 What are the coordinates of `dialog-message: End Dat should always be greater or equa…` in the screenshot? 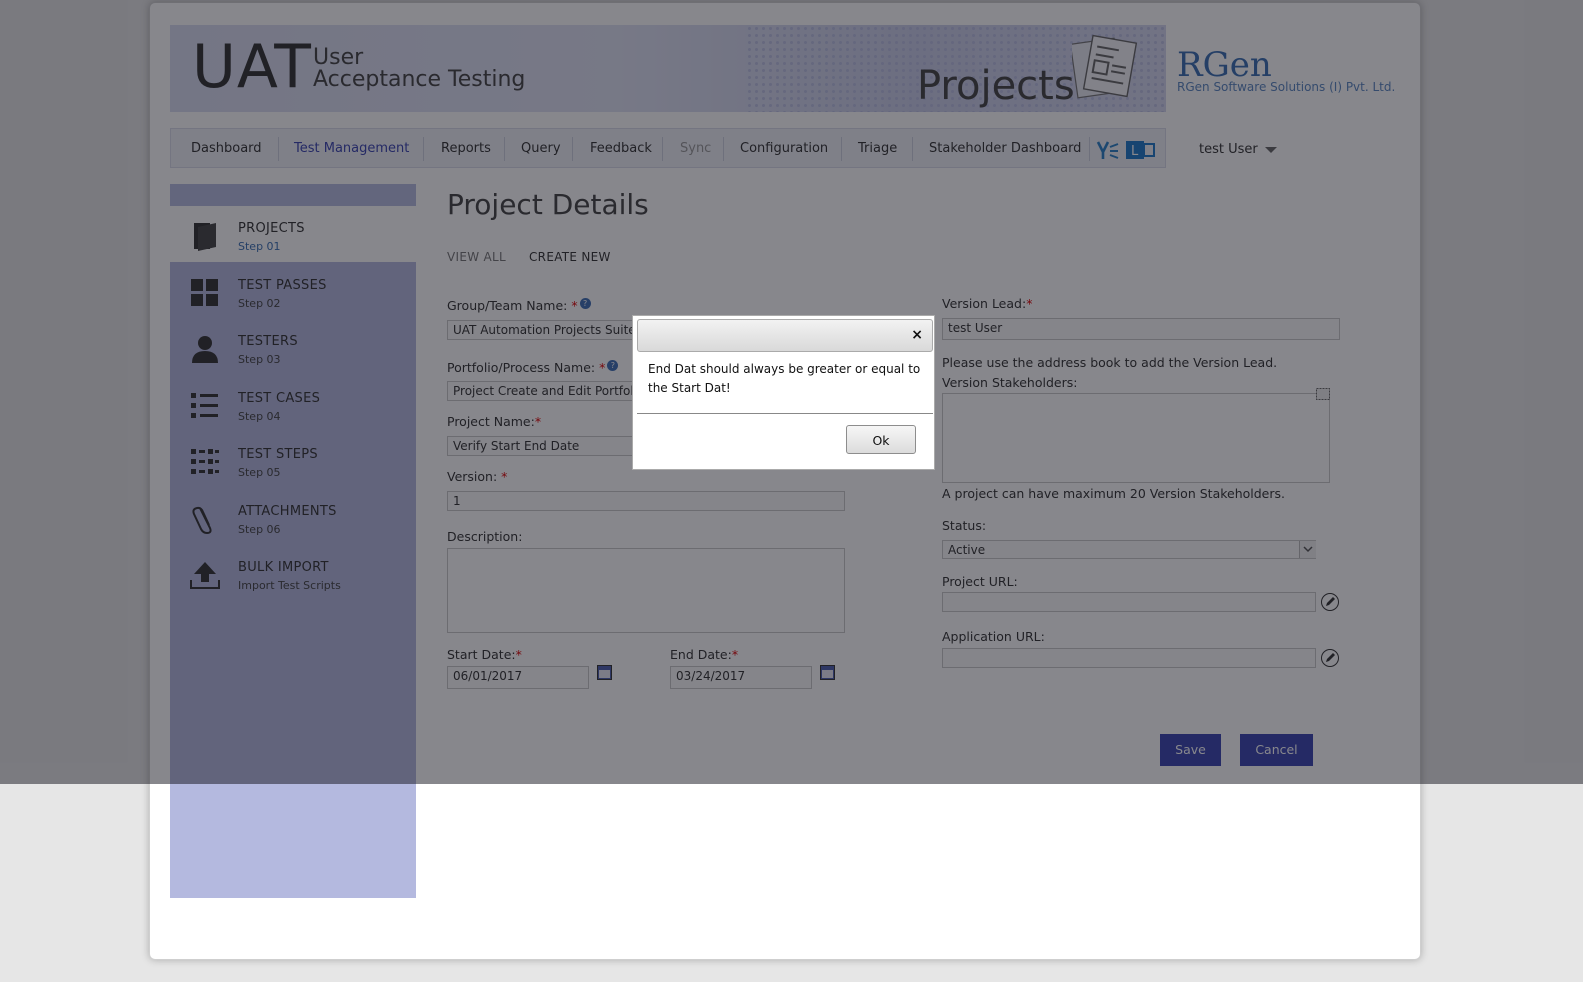 It's located at (784, 378).